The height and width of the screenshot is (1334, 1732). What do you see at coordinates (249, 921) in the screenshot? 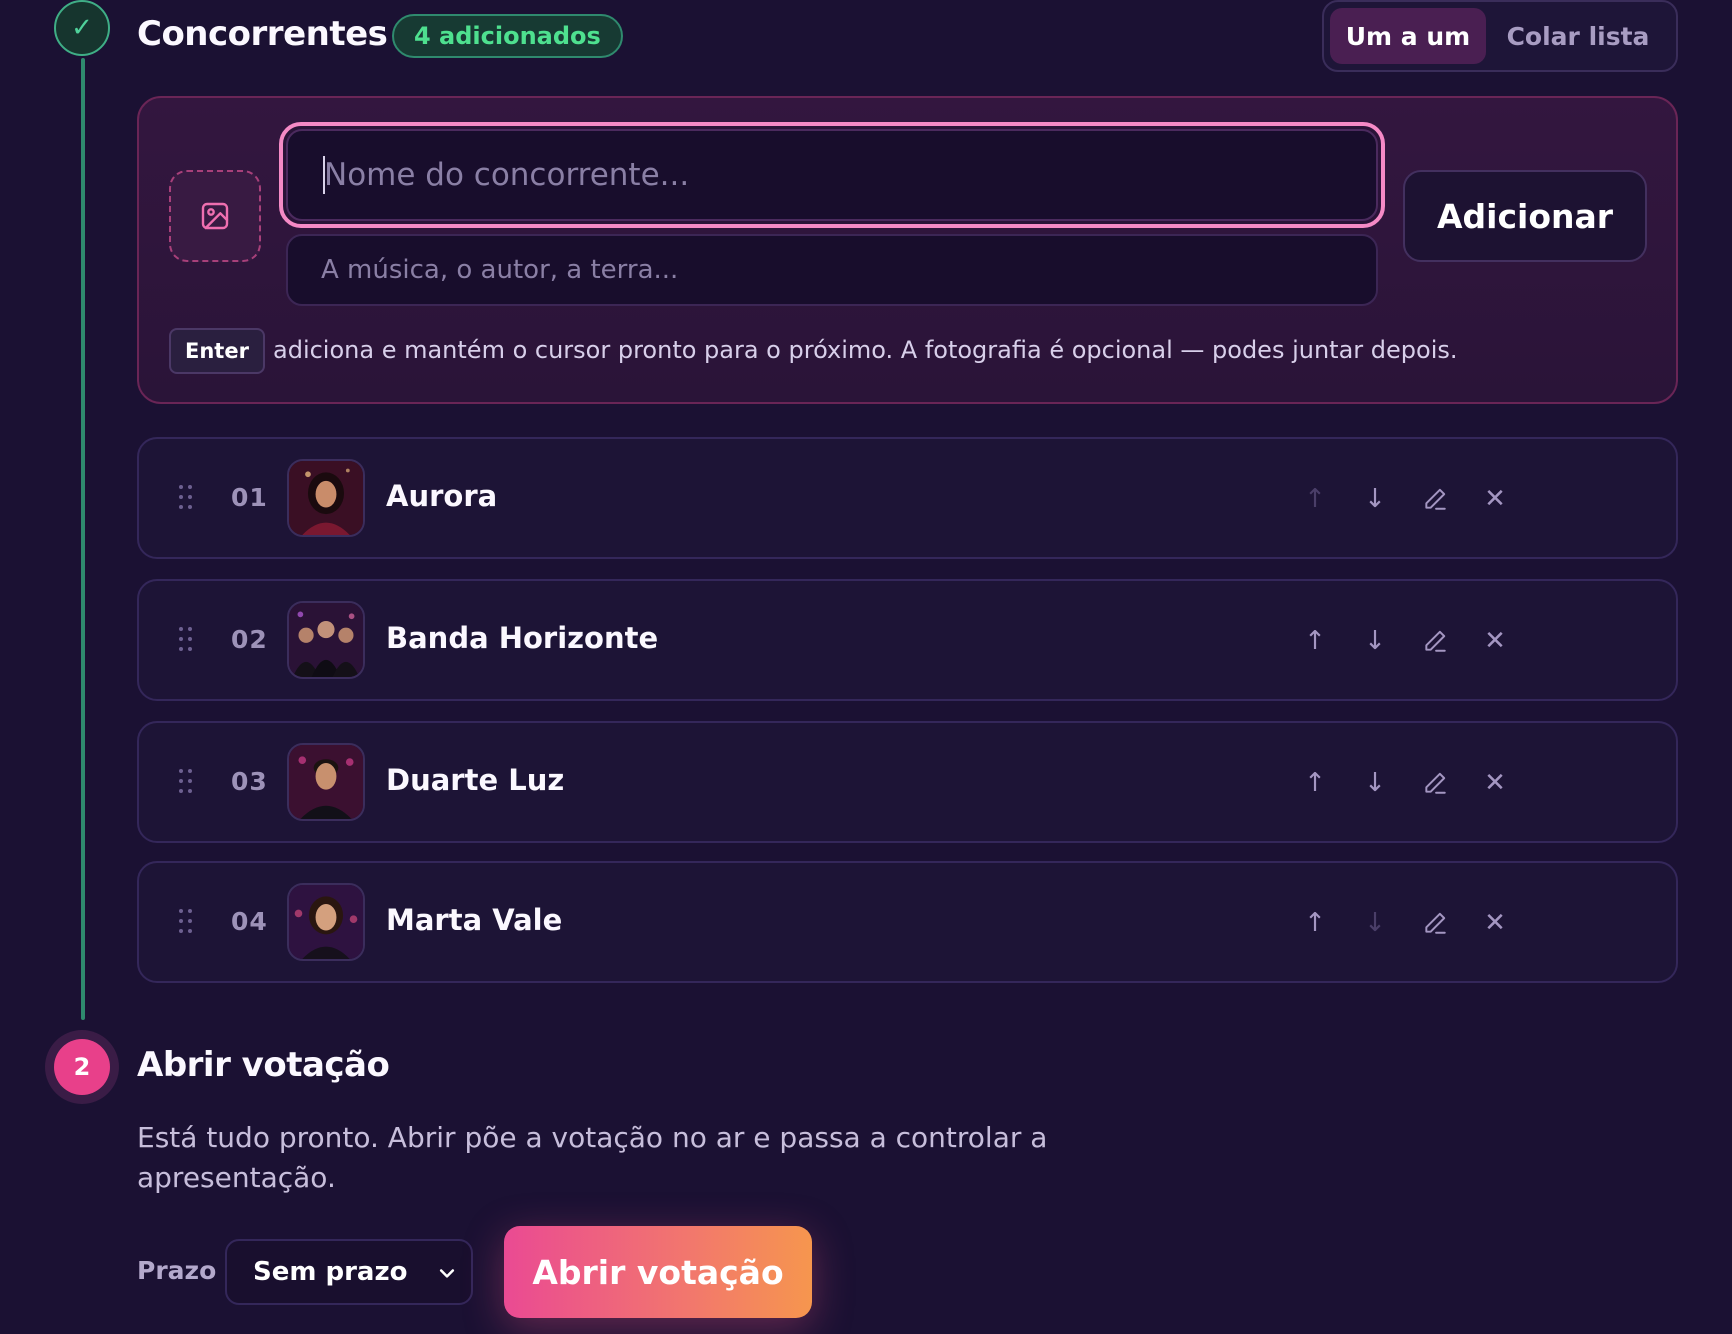
I see `contestant-number: 04` at bounding box center [249, 921].